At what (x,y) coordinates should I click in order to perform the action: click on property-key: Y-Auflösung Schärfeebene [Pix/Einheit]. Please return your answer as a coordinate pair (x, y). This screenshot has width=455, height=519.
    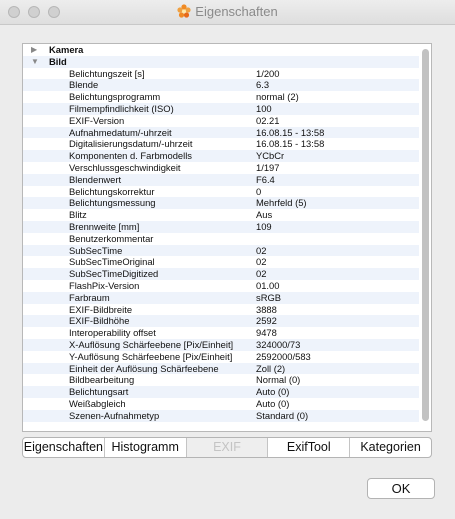
    Looking at the image, I should click on (151, 356).